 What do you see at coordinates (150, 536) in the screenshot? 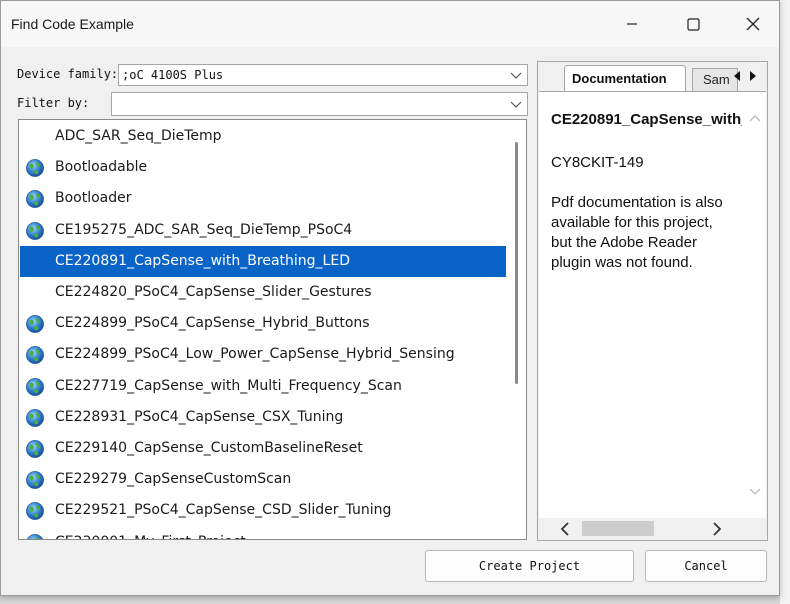
I see `list-item-label: CE230001_My_First_Project` at bounding box center [150, 536].